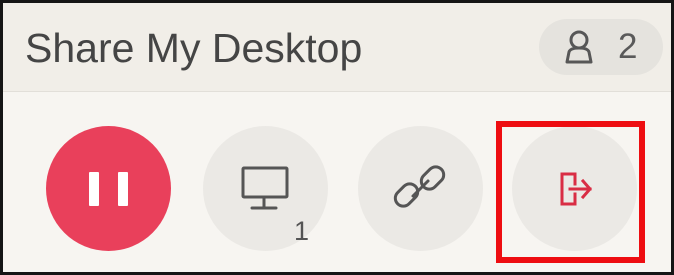 The image size is (674, 275). I want to click on pause-icon-right-bar, so click(123, 189).